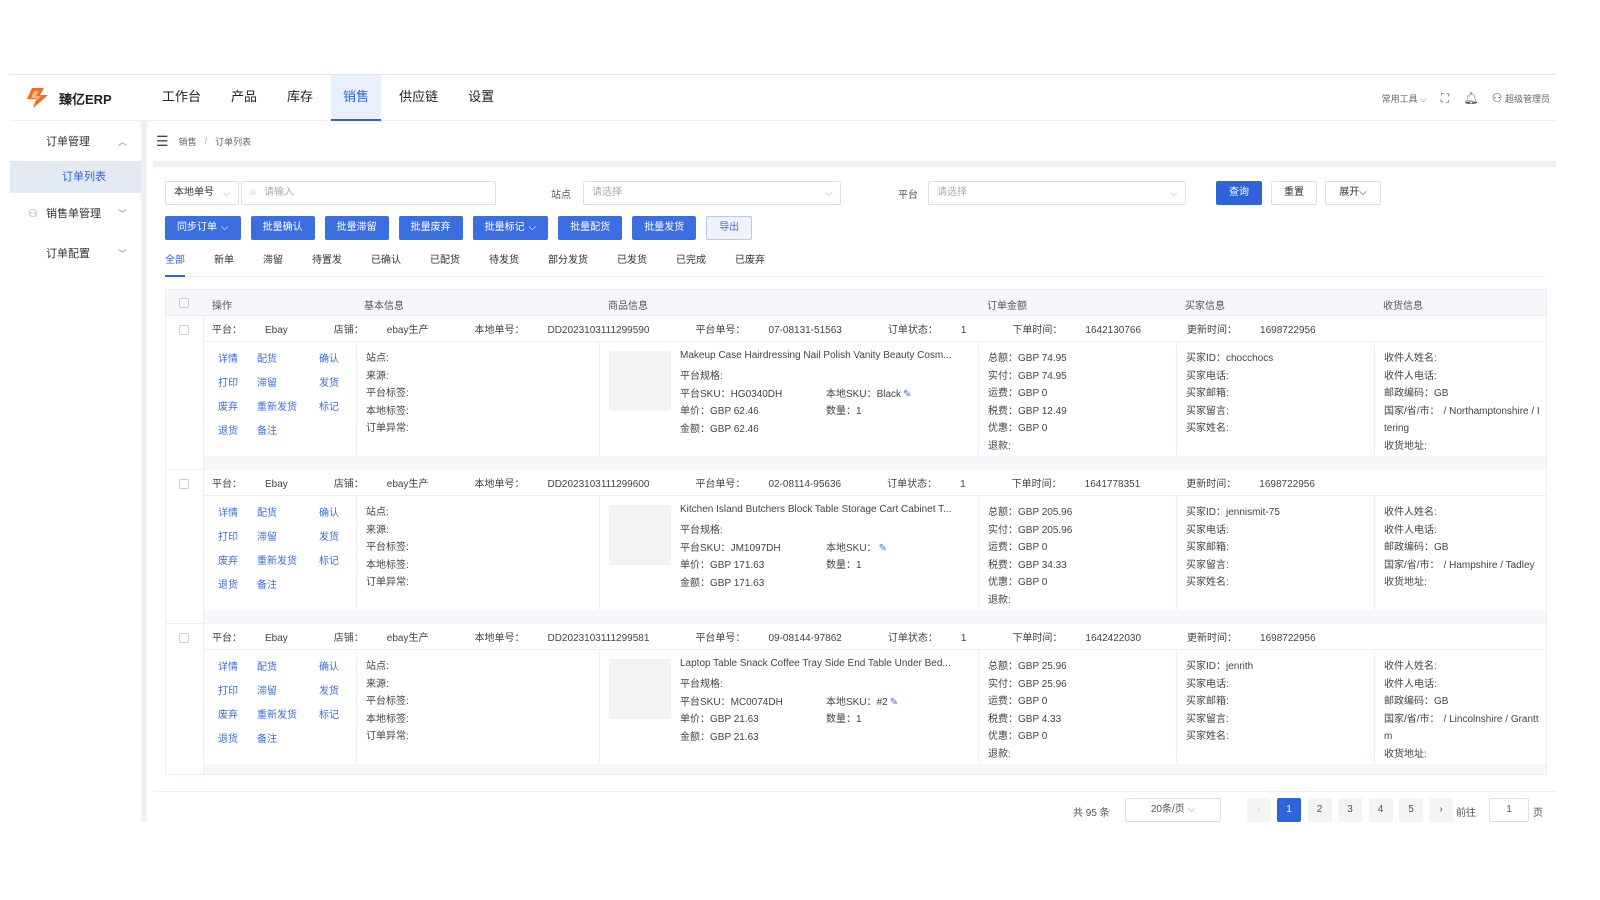 This screenshot has height=900, width=1600. What do you see at coordinates (75, 253) in the screenshot?
I see `sidebar-group-order-config: 订单配置 ﹀` at bounding box center [75, 253].